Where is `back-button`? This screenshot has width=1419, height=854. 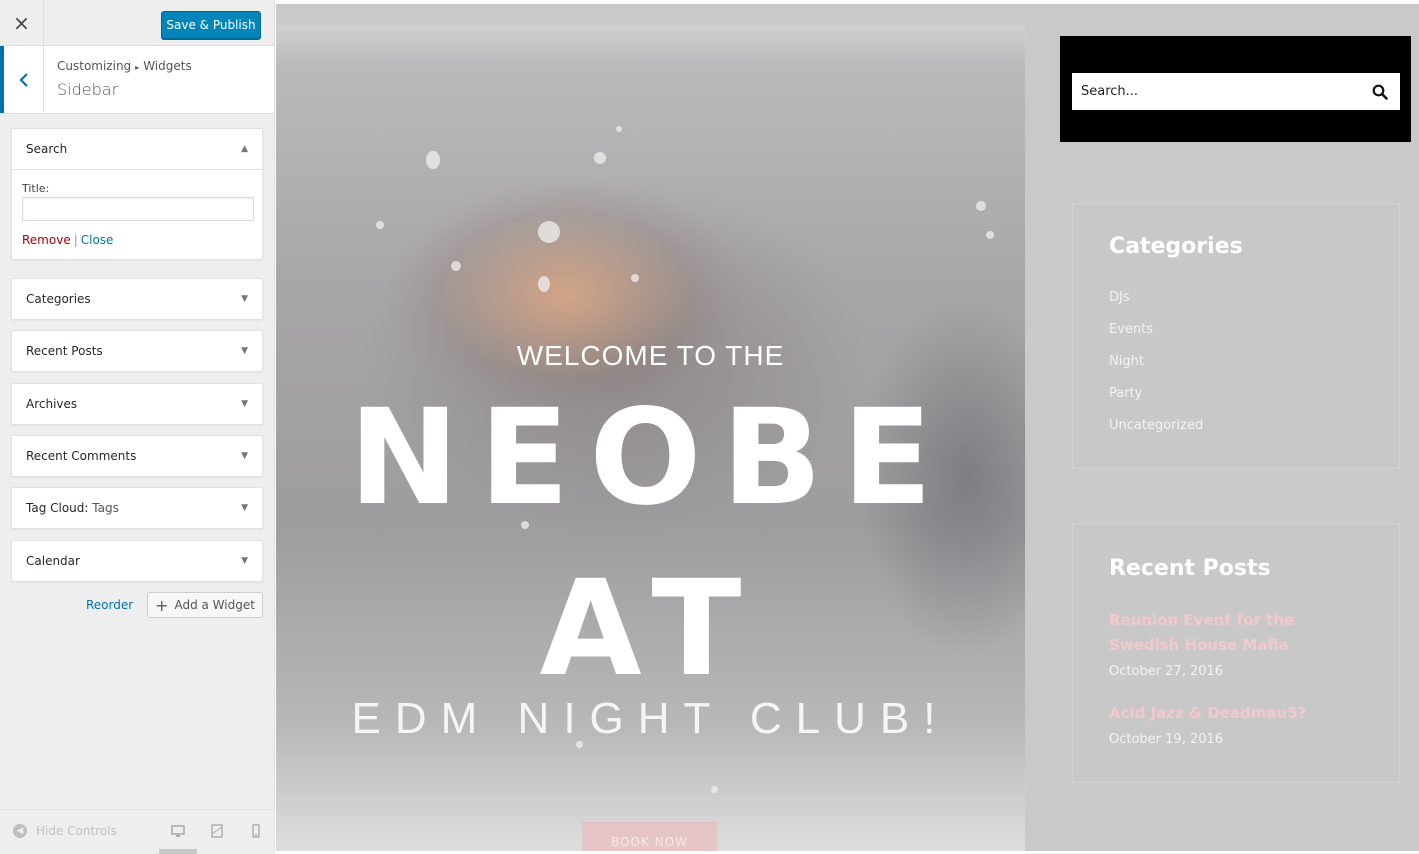 back-button is located at coordinates (22, 79).